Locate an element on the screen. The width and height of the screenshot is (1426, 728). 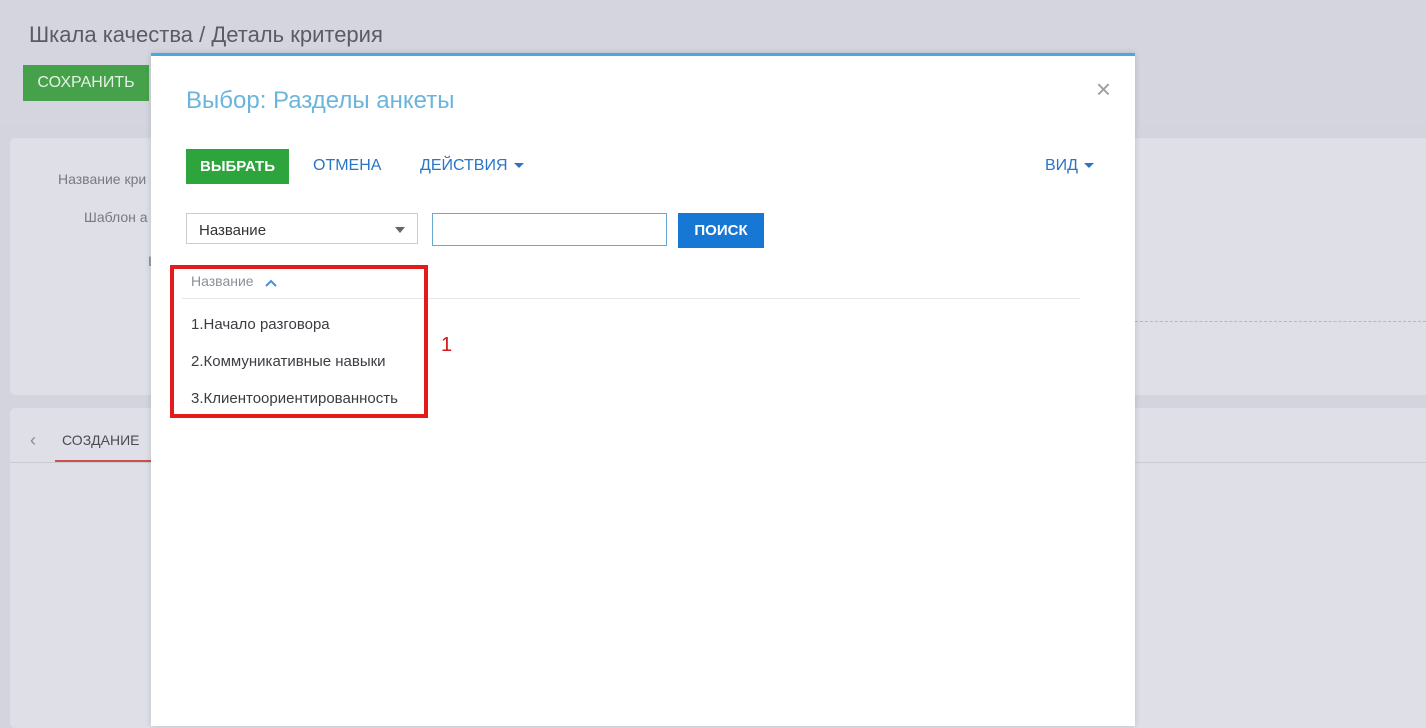
modal-title: Выбор: Разделы анкеты is located at coordinates (320, 100).